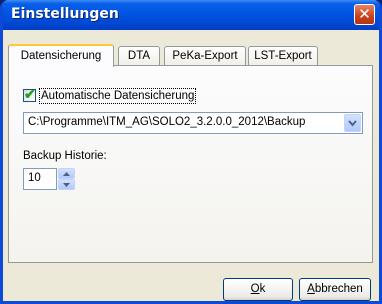  I want to click on ok-button: Ok, so click(258, 289).